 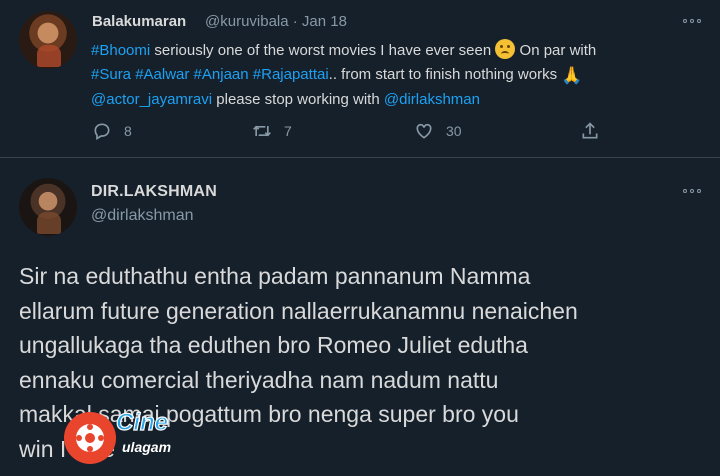 I want to click on reply-button: 8, so click(x=112, y=131).